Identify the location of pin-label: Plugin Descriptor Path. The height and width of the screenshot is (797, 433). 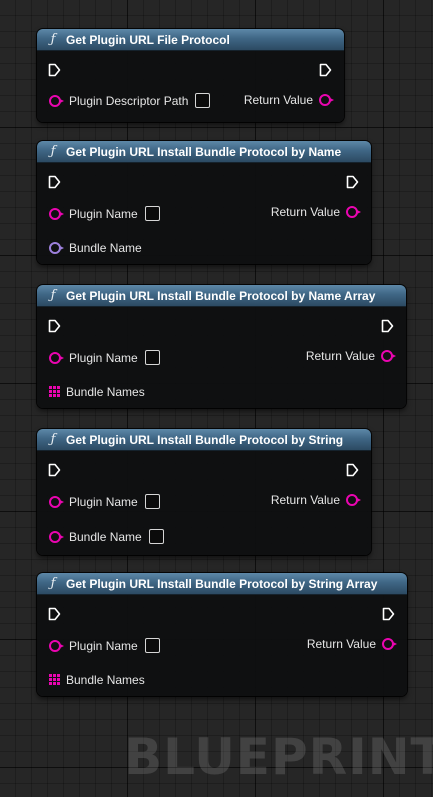
(129, 100).